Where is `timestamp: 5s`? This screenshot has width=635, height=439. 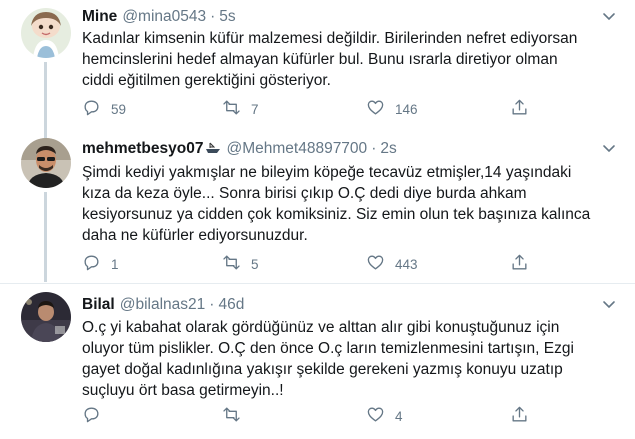 timestamp: 5s is located at coordinates (227, 17).